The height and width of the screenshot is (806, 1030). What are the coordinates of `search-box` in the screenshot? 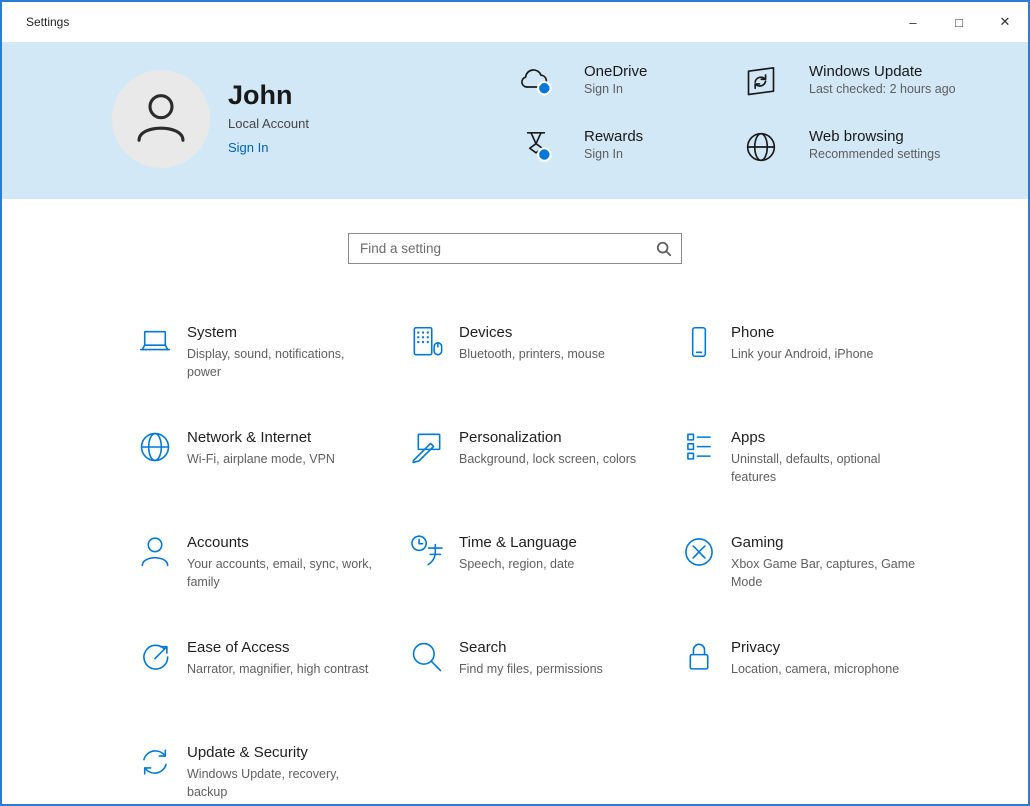 It's located at (515, 248).